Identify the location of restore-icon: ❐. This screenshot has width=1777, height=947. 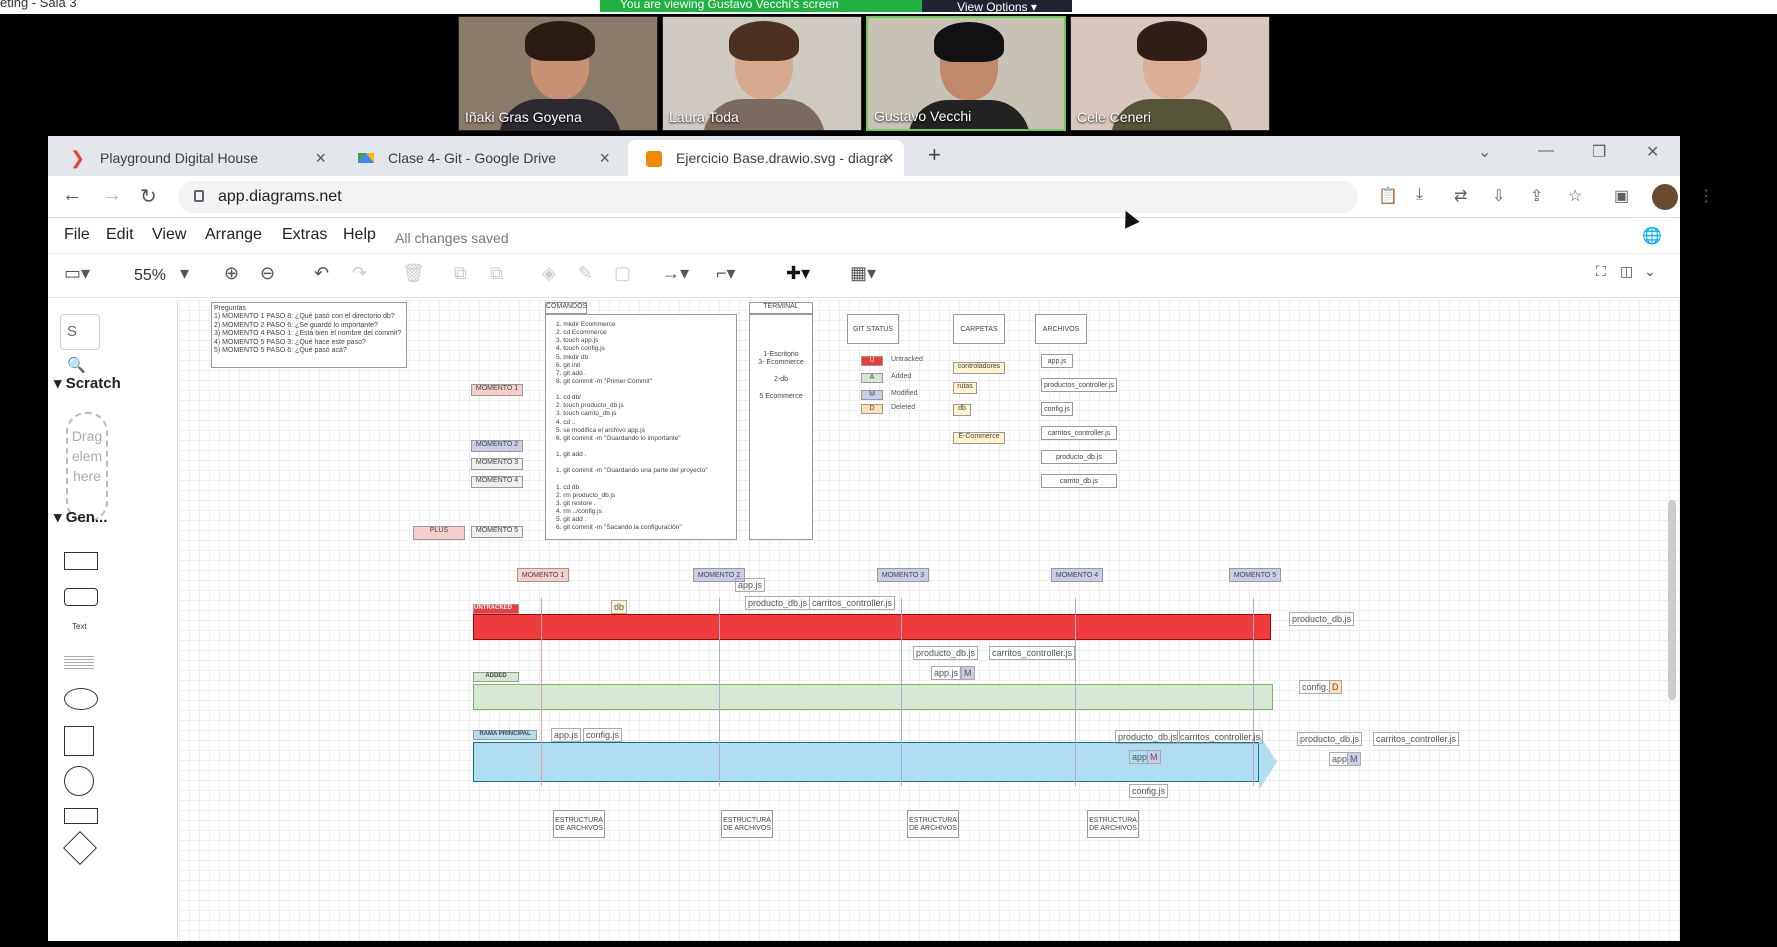
(1599, 152).